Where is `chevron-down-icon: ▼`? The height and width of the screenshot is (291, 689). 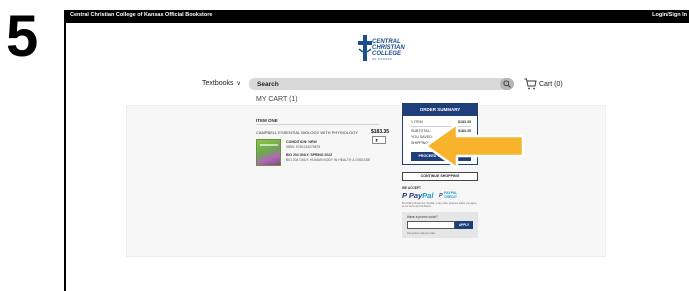 chevron-down-icon: ▼ is located at coordinates (377, 140).